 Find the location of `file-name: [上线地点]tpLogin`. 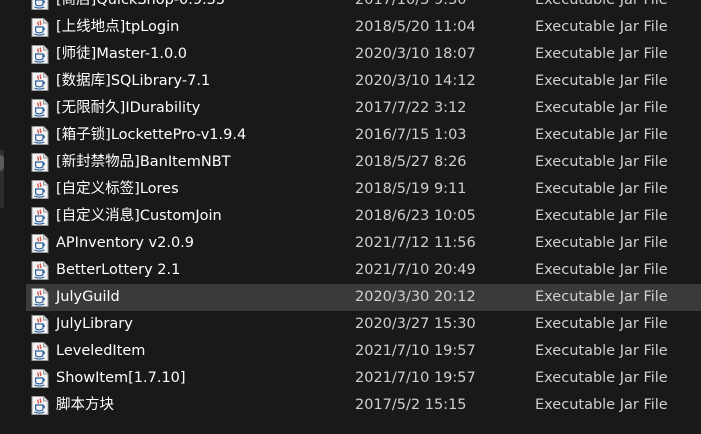

file-name: [上线地点]tpLogin is located at coordinates (118, 27).